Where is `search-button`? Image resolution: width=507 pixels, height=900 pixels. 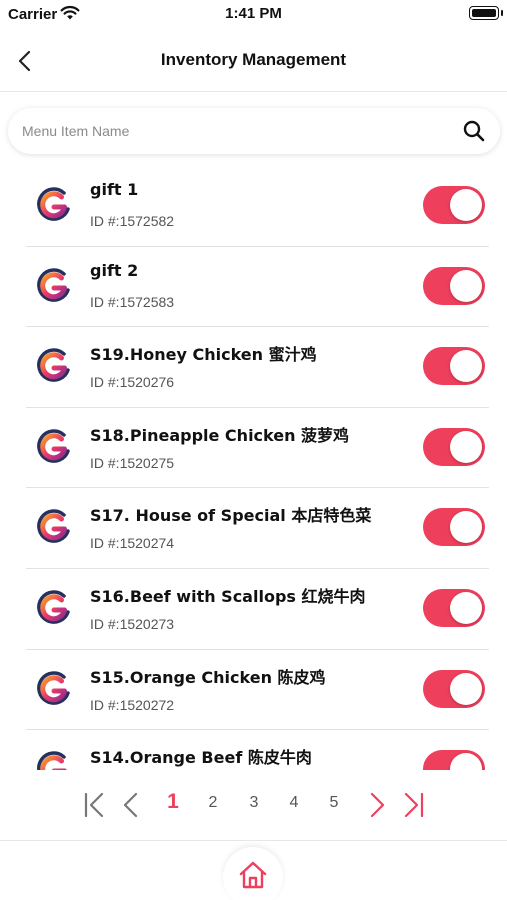 search-button is located at coordinates (474, 131).